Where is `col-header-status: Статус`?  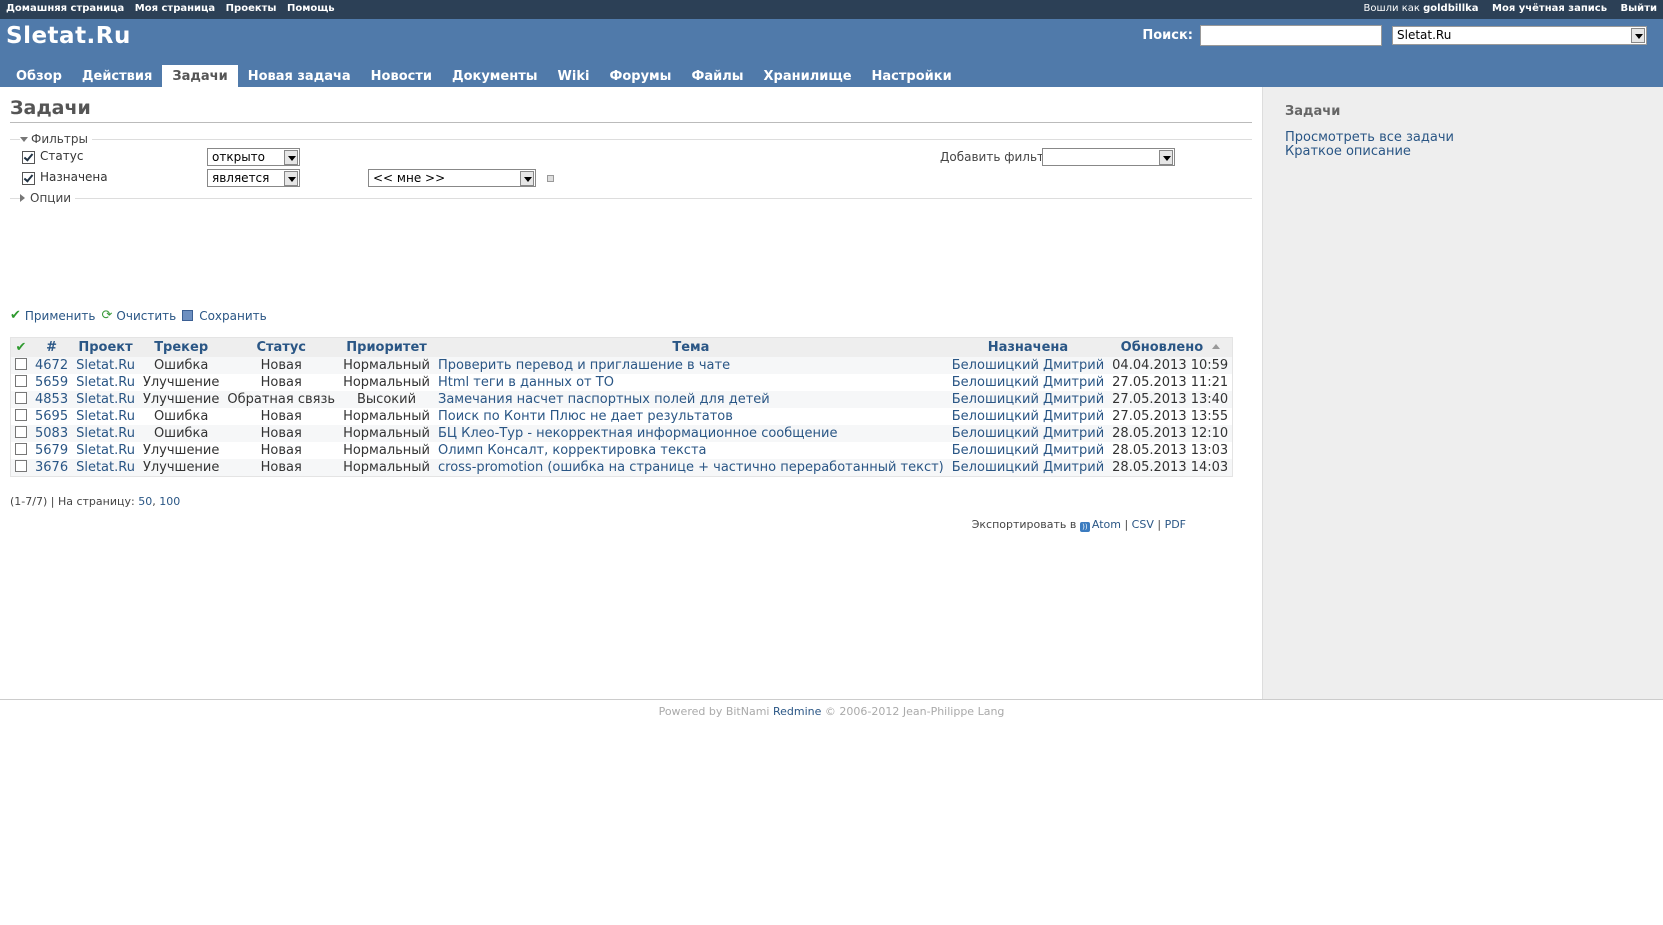
col-header-status: Статус is located at coordinates (281, 347).